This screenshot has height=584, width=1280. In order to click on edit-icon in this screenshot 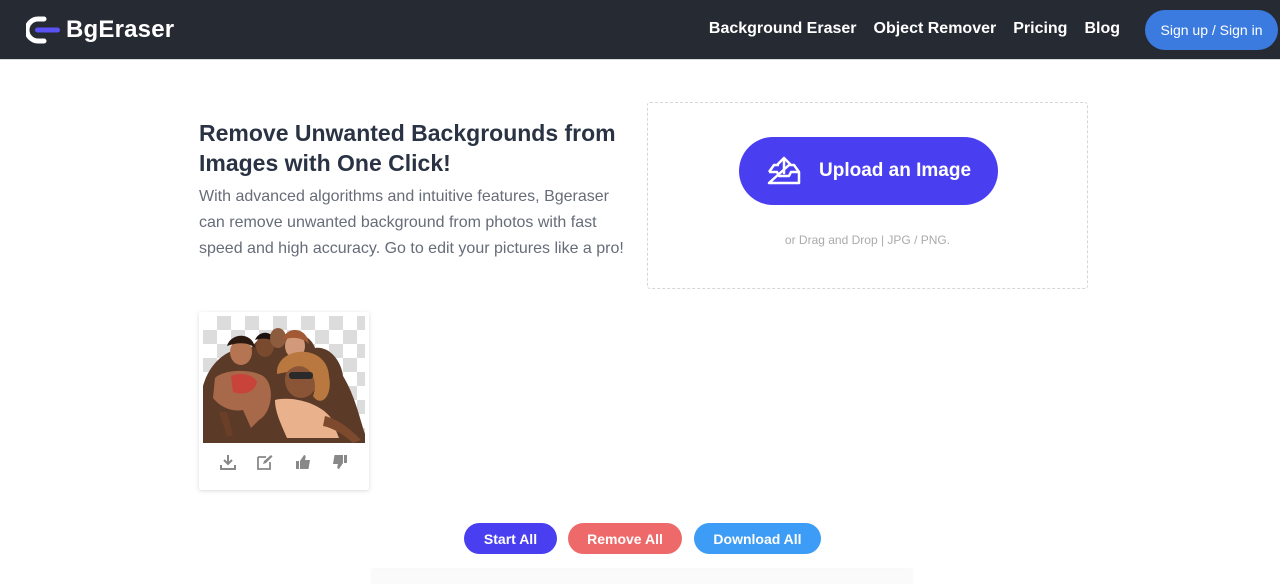, I will do `click(265, 462)`.